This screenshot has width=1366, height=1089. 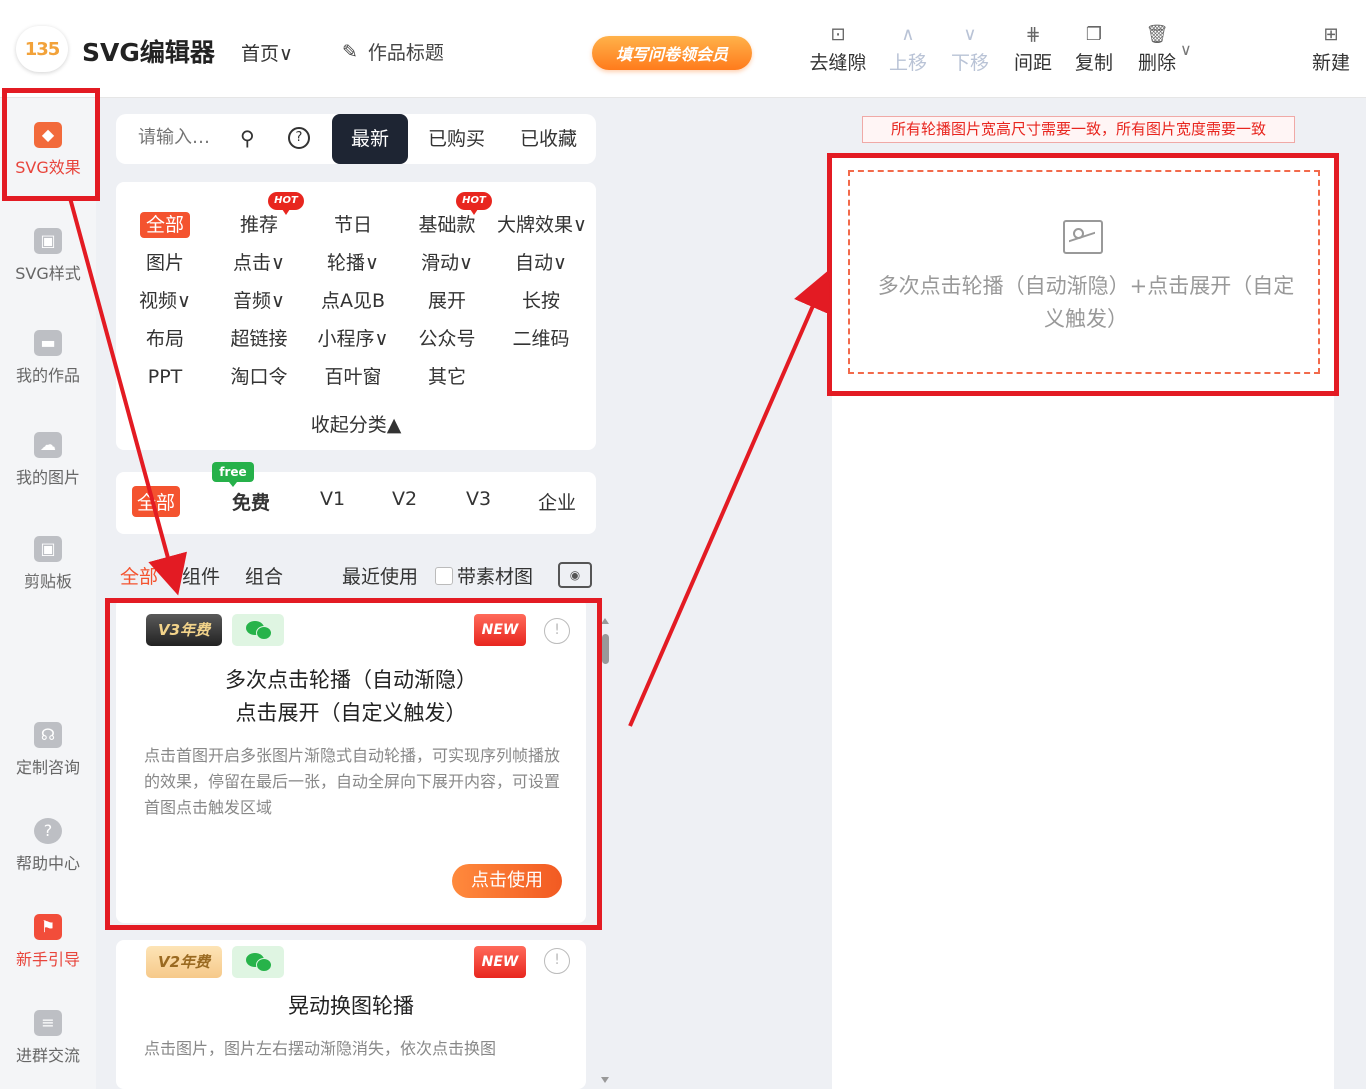 I want to click on category-item: 超链接, so click(x=259, y=339).